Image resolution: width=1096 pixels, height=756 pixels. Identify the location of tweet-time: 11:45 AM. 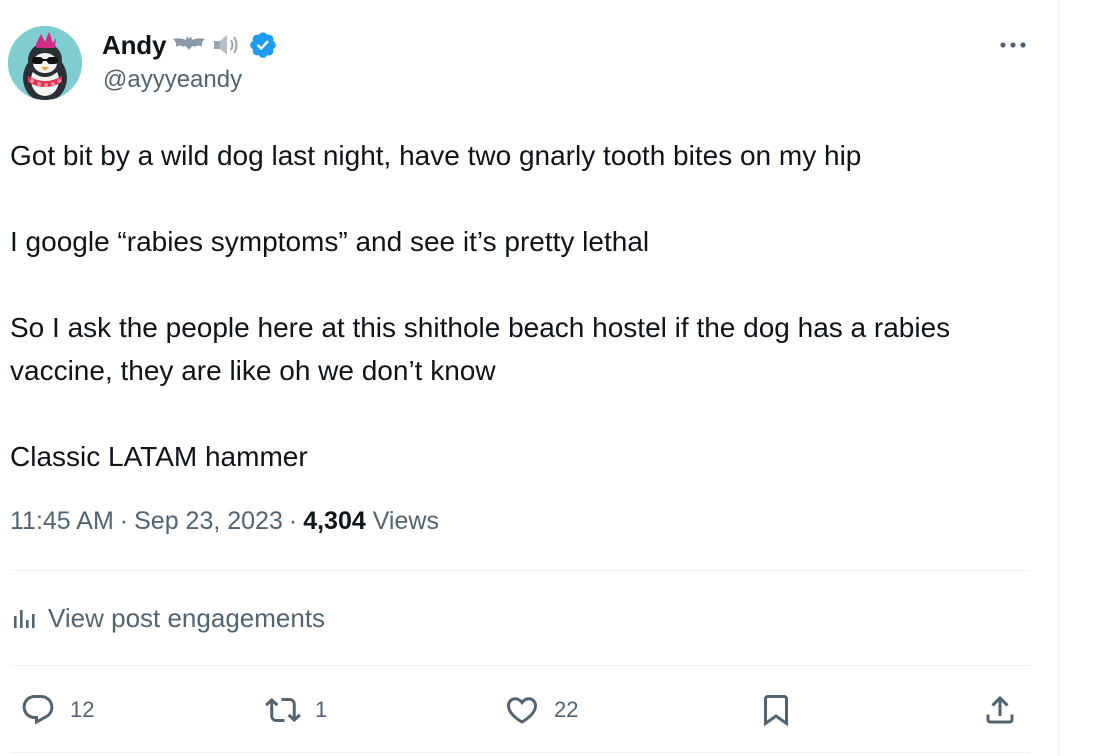
(62, 521).